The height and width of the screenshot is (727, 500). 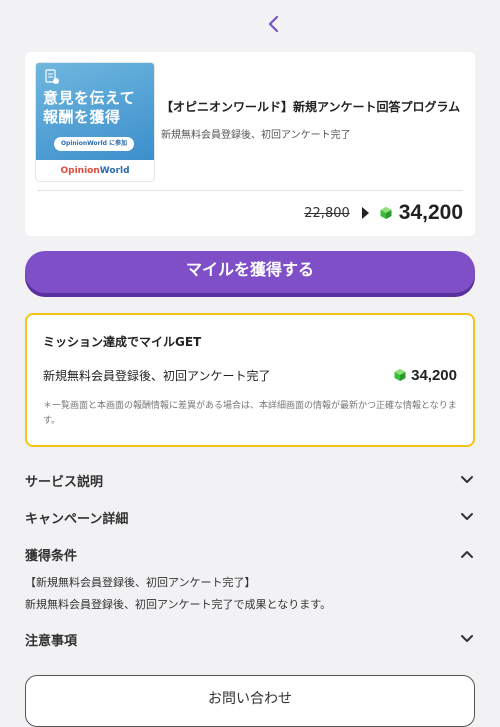 What do you see at coordinates (327, 213) in the screenshot?
I see `old-price: 22,800` at bounding box center [327, 213].